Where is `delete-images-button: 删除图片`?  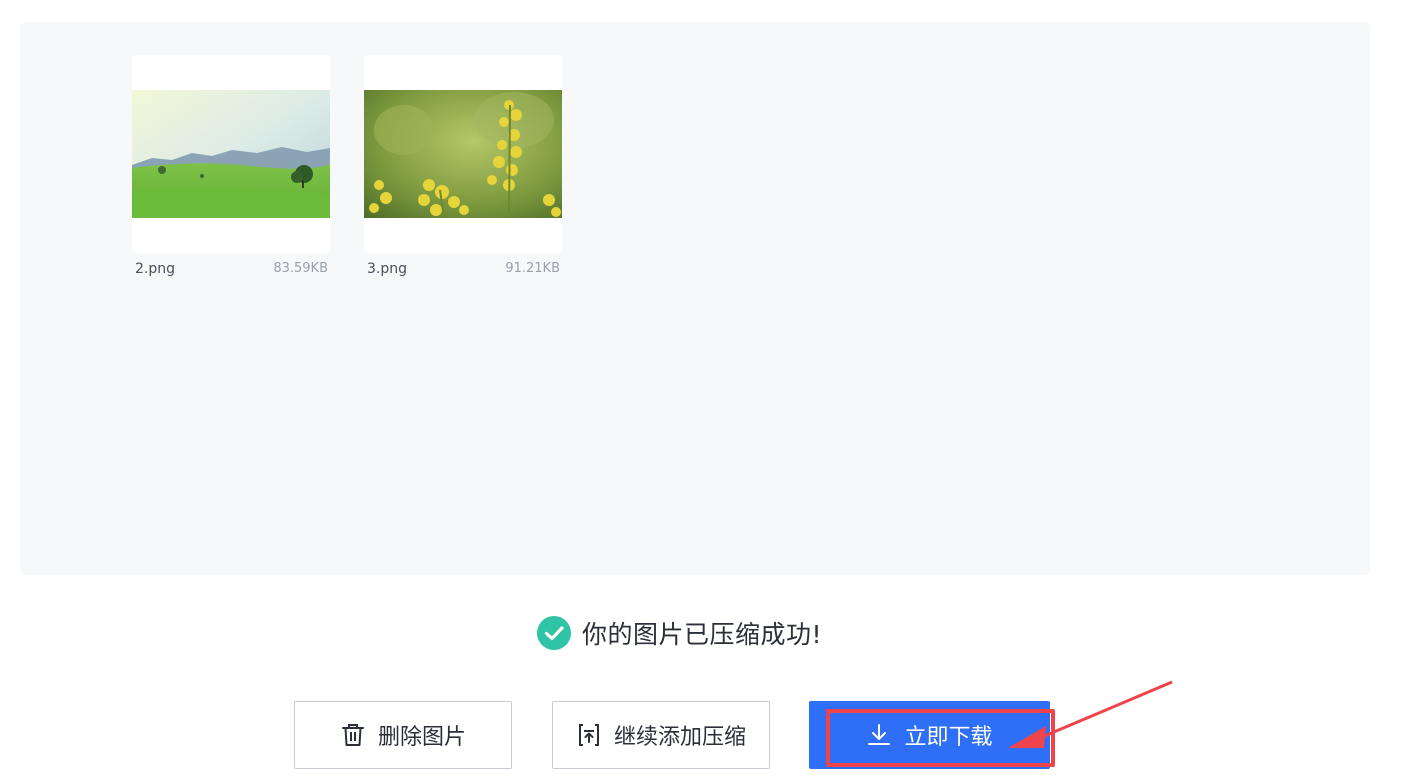 delete-images-button: 删除图片 is located at coordinates (403, 735).